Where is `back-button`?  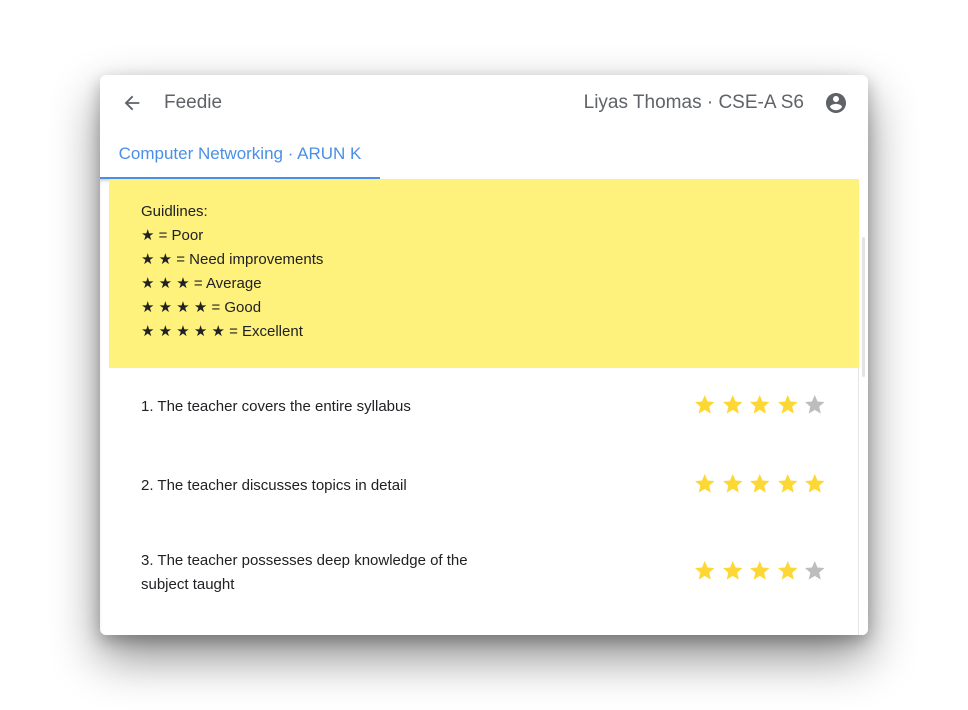
back-button is located at coordinates (132, 103).